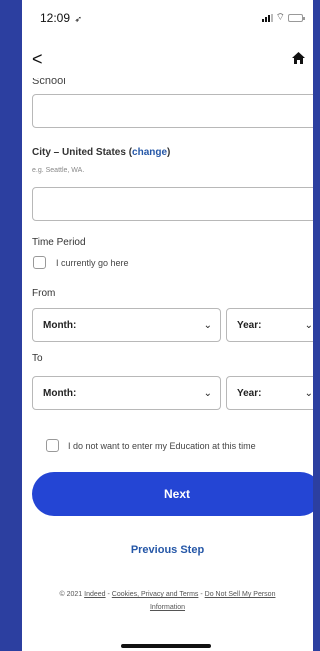 The height and width of the screenshot is (651, 320). Describe the element at coordinates (92, 263) in the screenshot. I see `currently-go-here-label: I currently go here` at that location.